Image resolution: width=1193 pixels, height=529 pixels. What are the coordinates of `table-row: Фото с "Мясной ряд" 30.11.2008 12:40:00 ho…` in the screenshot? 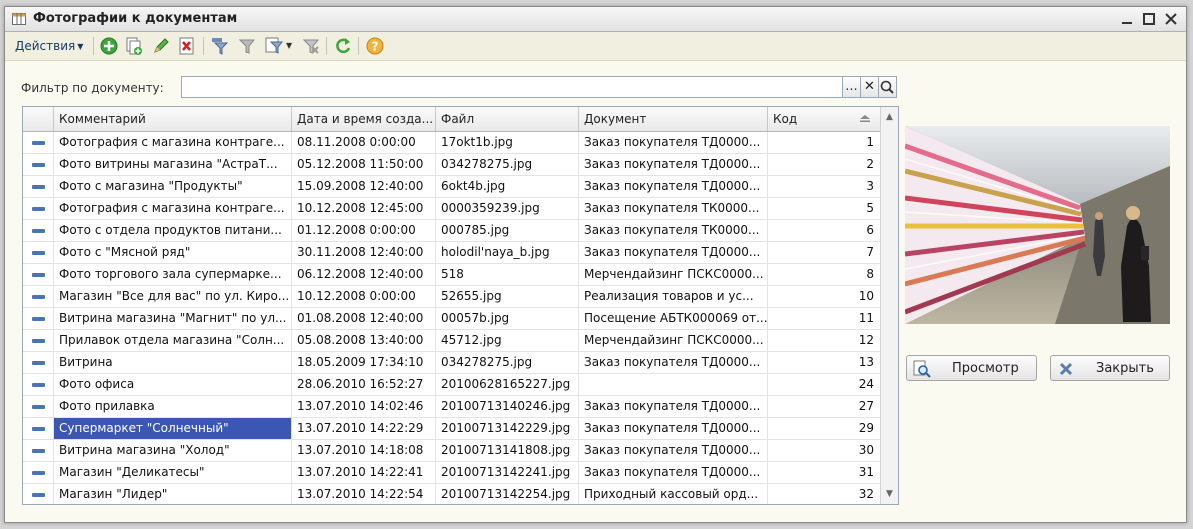 It's located at (452, 253).